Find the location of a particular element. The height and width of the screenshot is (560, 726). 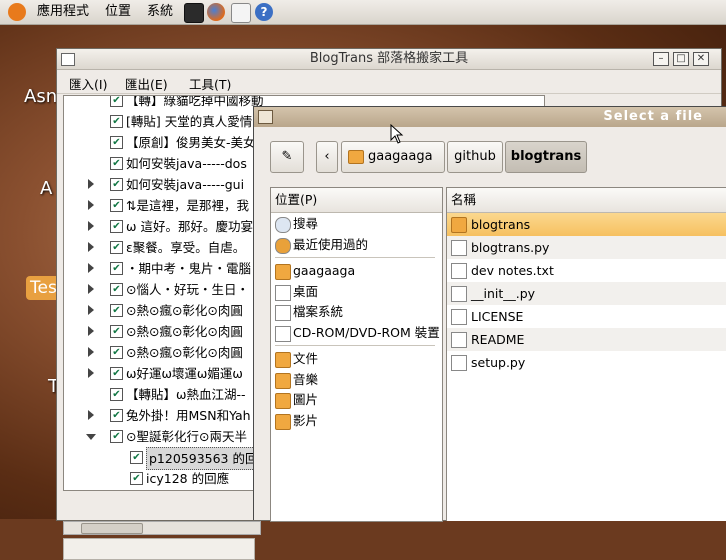

folder-icon is located at coordinates (283, 360).